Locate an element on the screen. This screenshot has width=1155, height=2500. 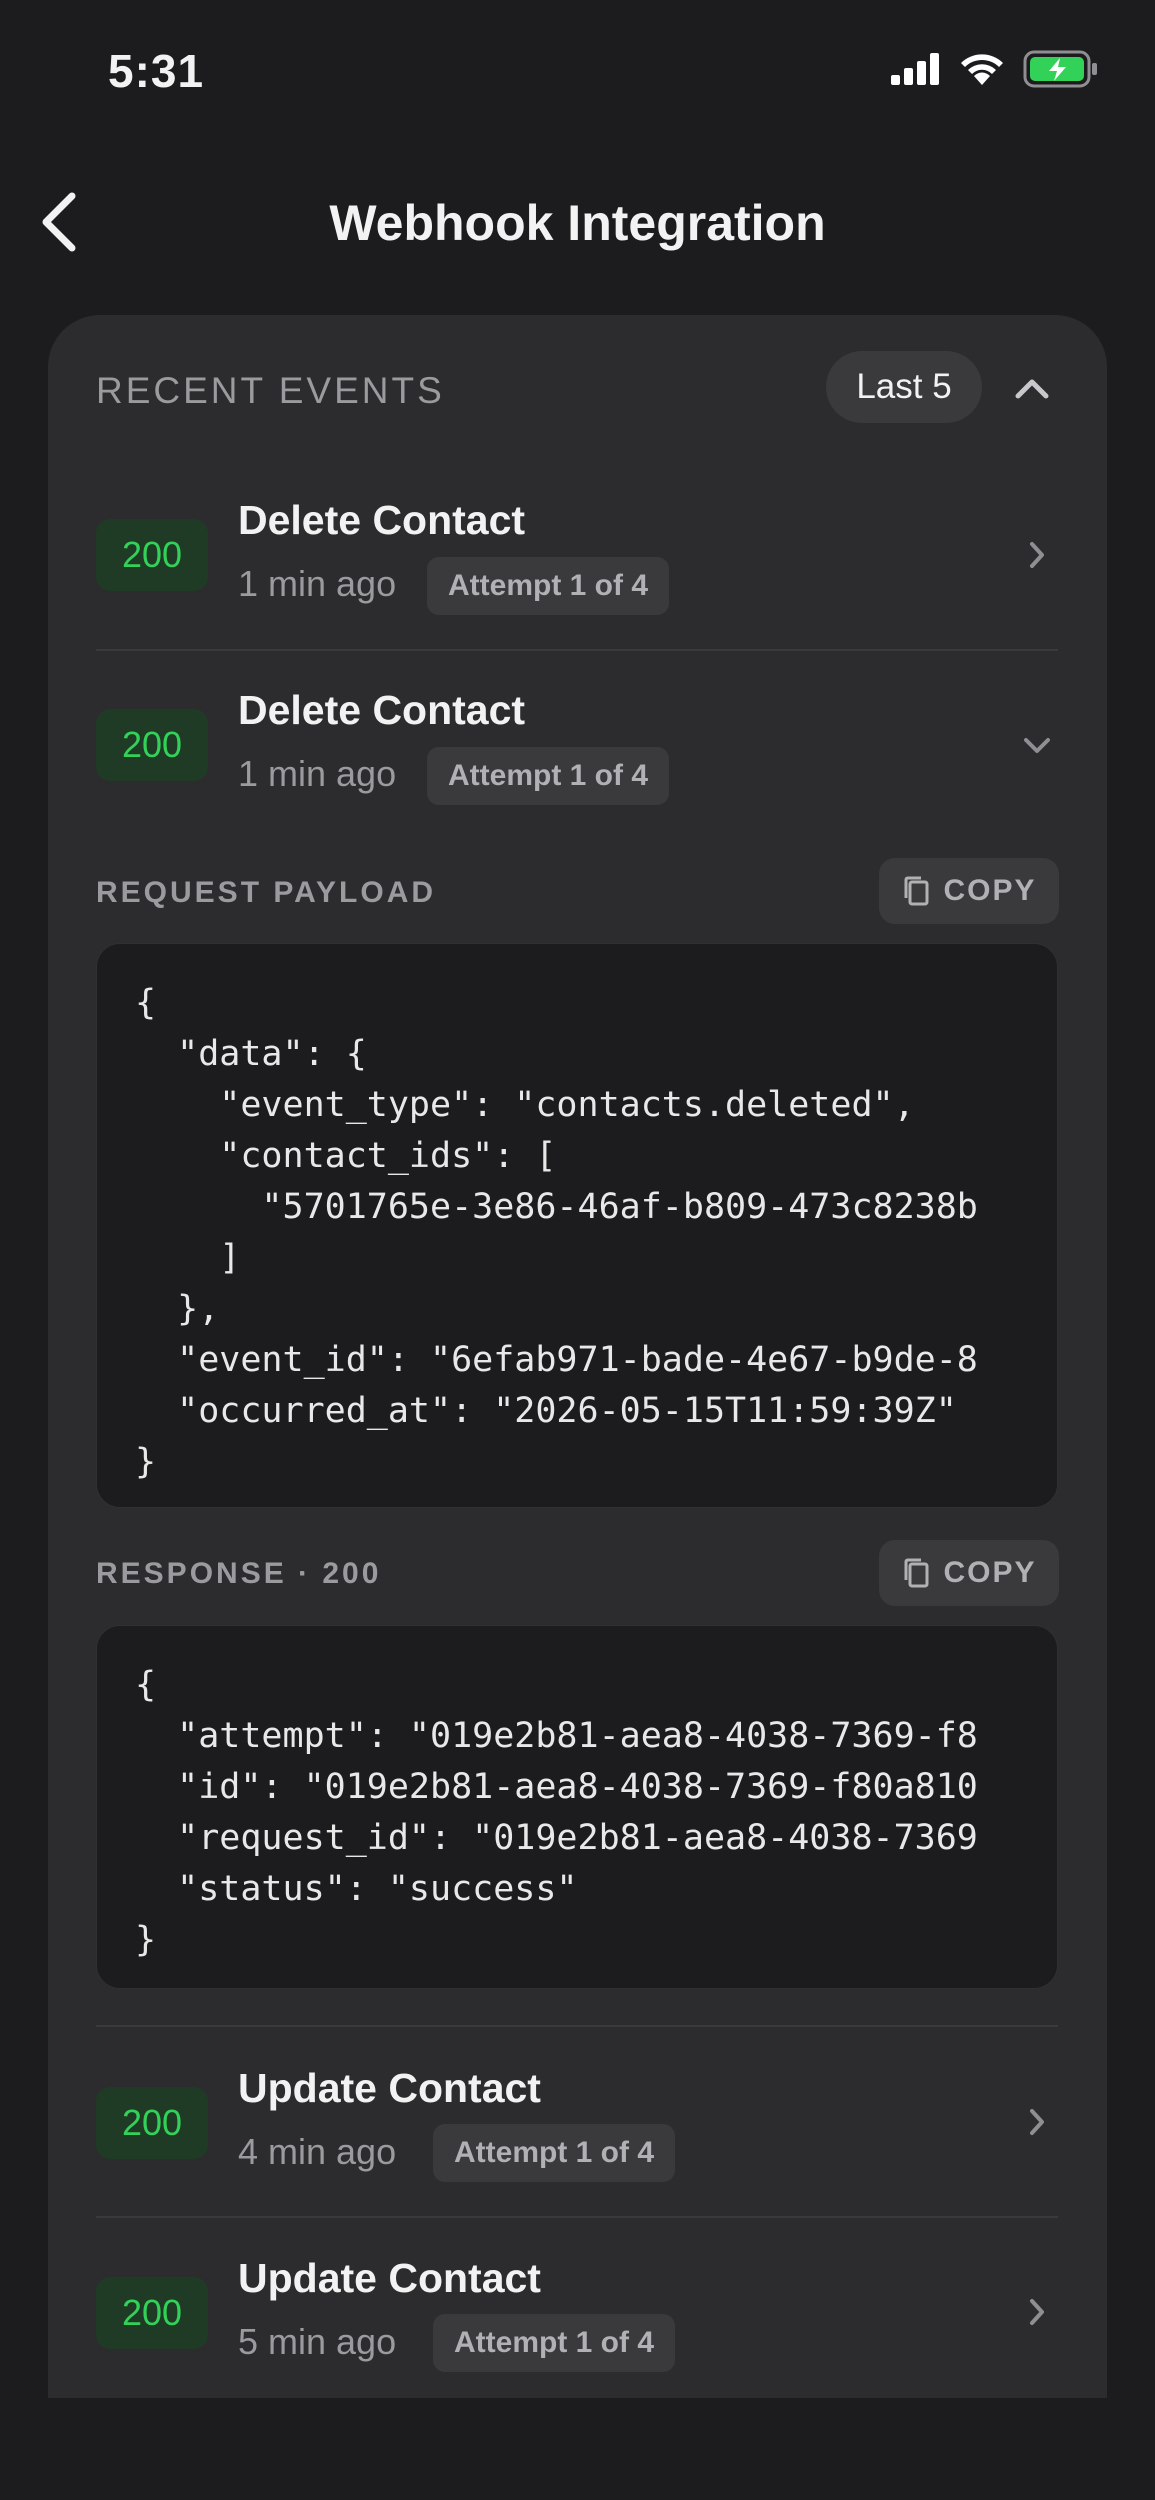
request-payload-label: REQUEST PAYLOAD is located at coordinates (266, 892).